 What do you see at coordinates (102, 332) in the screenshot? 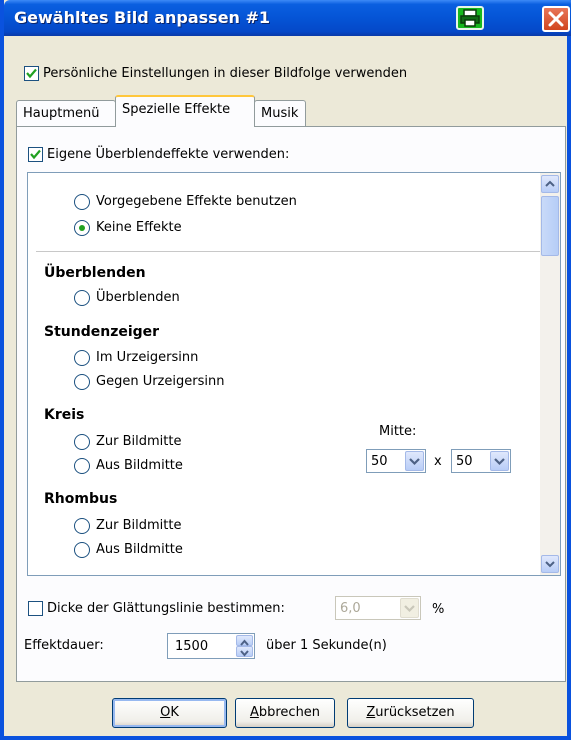
I see `section-heading-stundenzeiger: Stundenzeiger` at bounding box center [102, 332].